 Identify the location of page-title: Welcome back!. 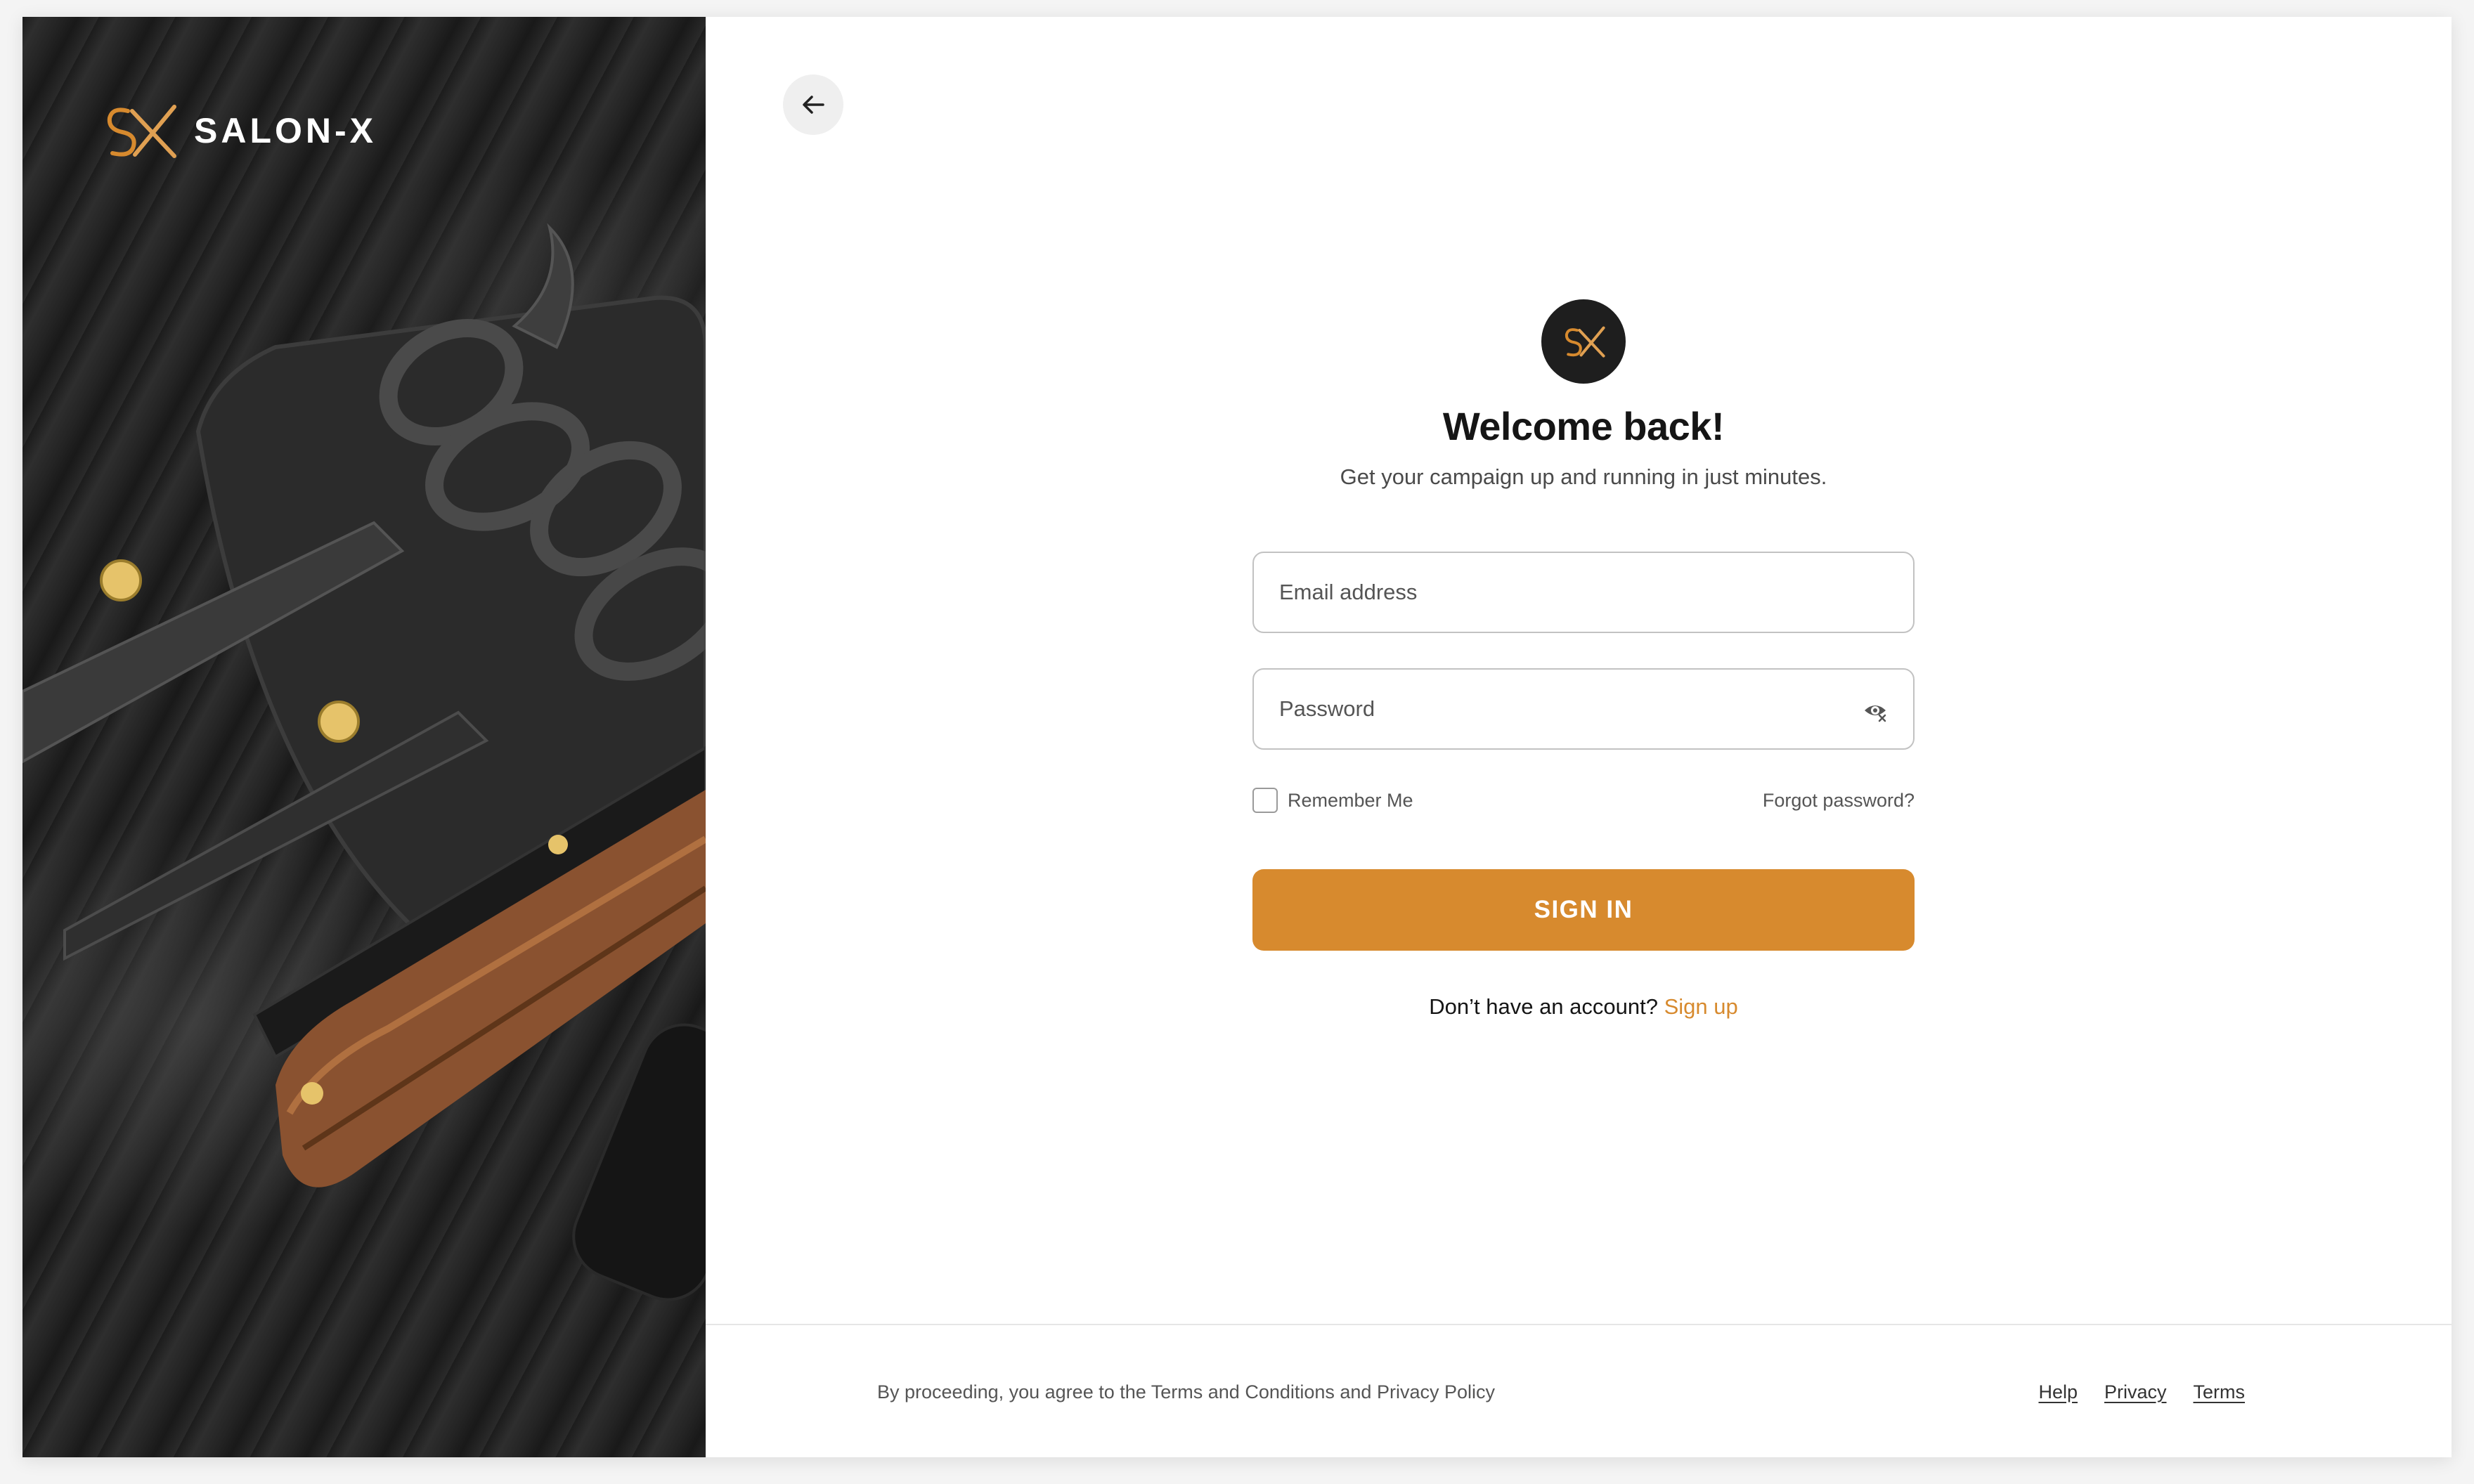
(1584, 426).